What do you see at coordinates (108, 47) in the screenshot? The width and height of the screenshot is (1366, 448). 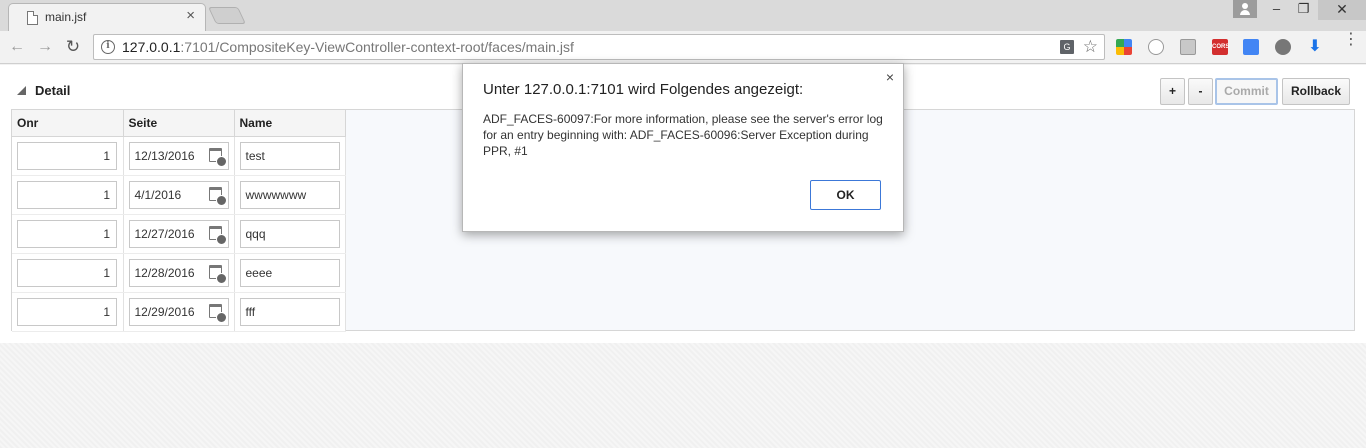 I see `info-icon: i` at bounding box center [108, 47].